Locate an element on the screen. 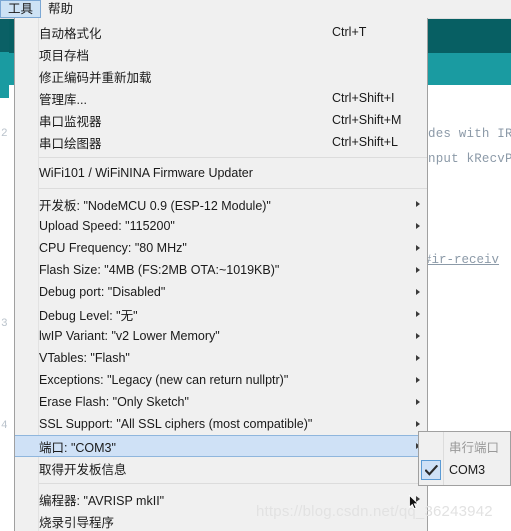 The width and height of the screenshot is (511, 531). menu-item-get-board-info: 取得开发板信息 is located at coordinates (221, 468).